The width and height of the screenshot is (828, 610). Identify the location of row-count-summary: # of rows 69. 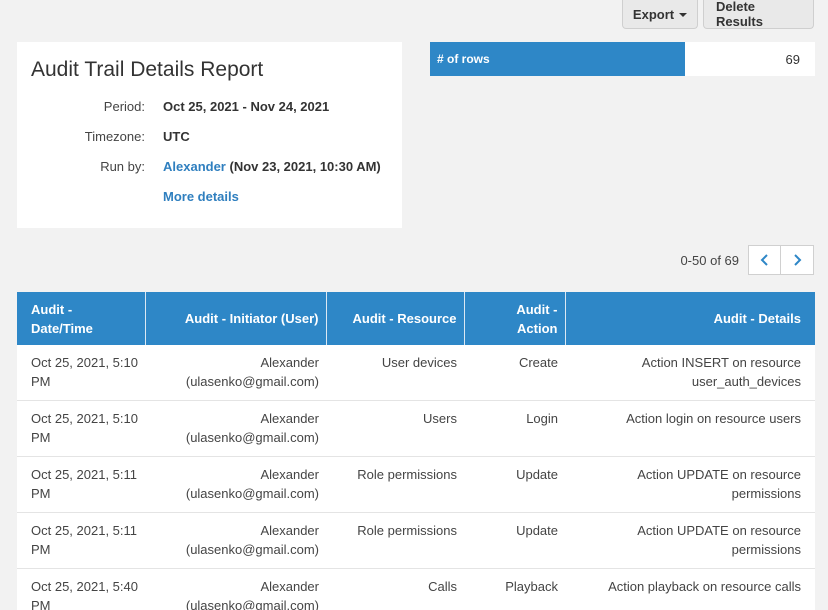
(622, 59).